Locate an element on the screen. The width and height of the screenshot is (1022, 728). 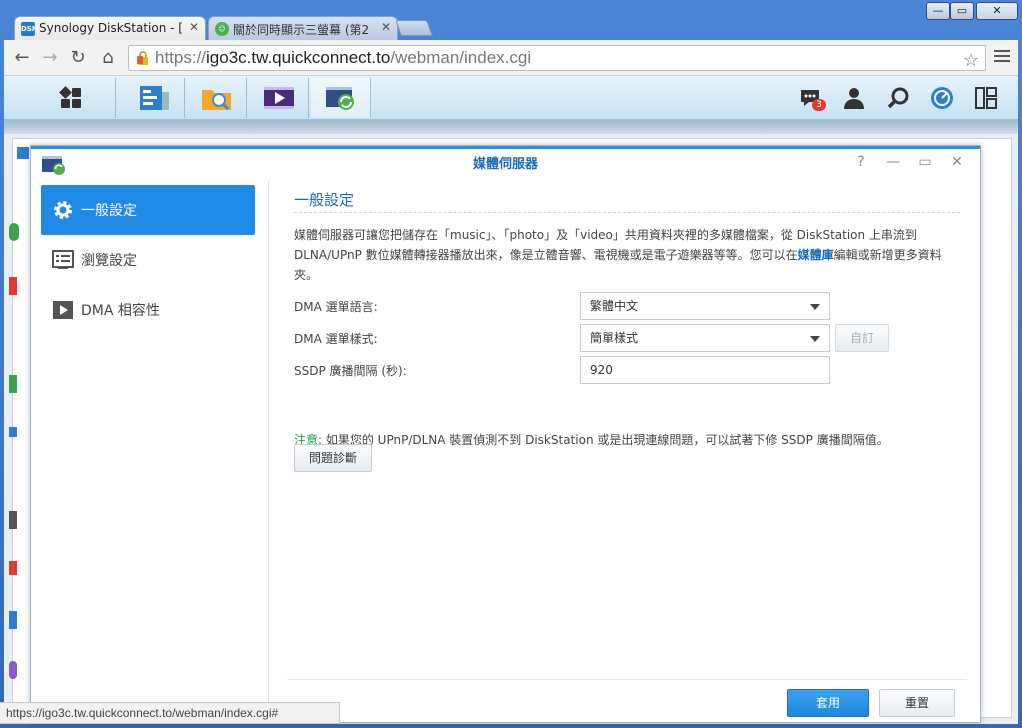
widgets-button is located at coordinates (942, 98).